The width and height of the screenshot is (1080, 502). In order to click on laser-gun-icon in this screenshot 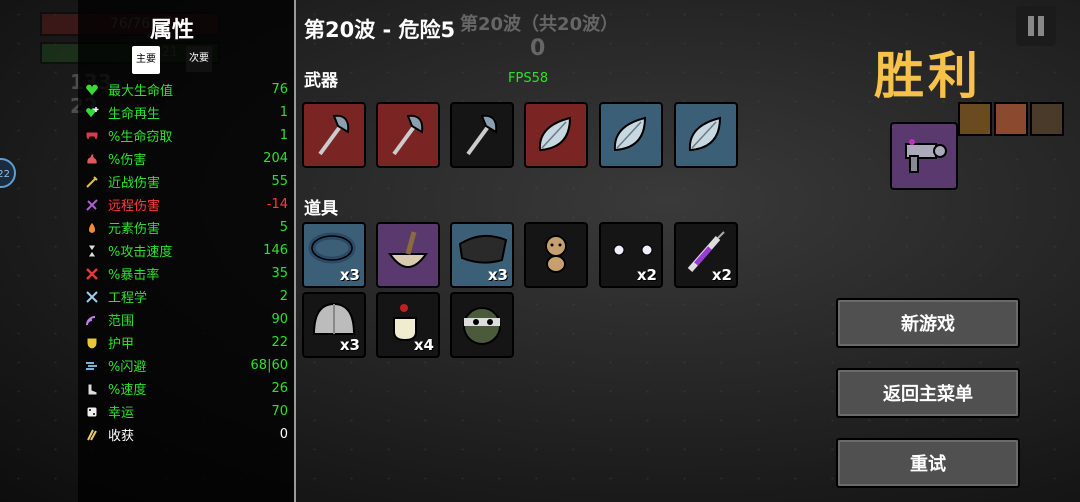, I will do `click(926, 156)`.